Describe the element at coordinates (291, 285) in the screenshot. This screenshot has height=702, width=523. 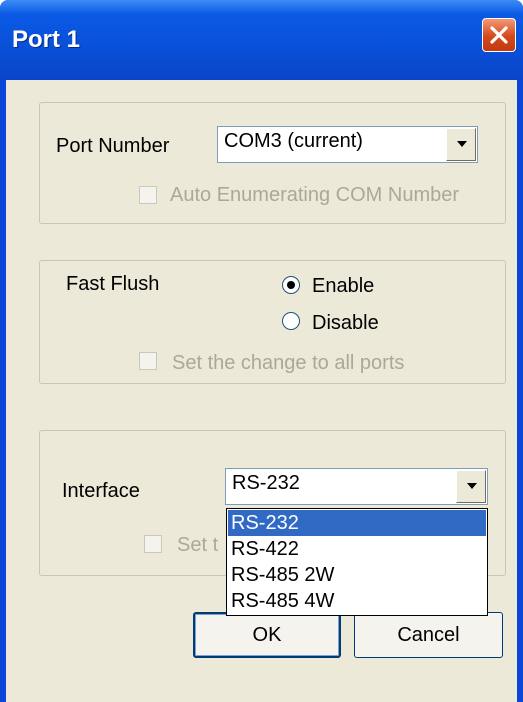
I see `enable-radio` at that location.